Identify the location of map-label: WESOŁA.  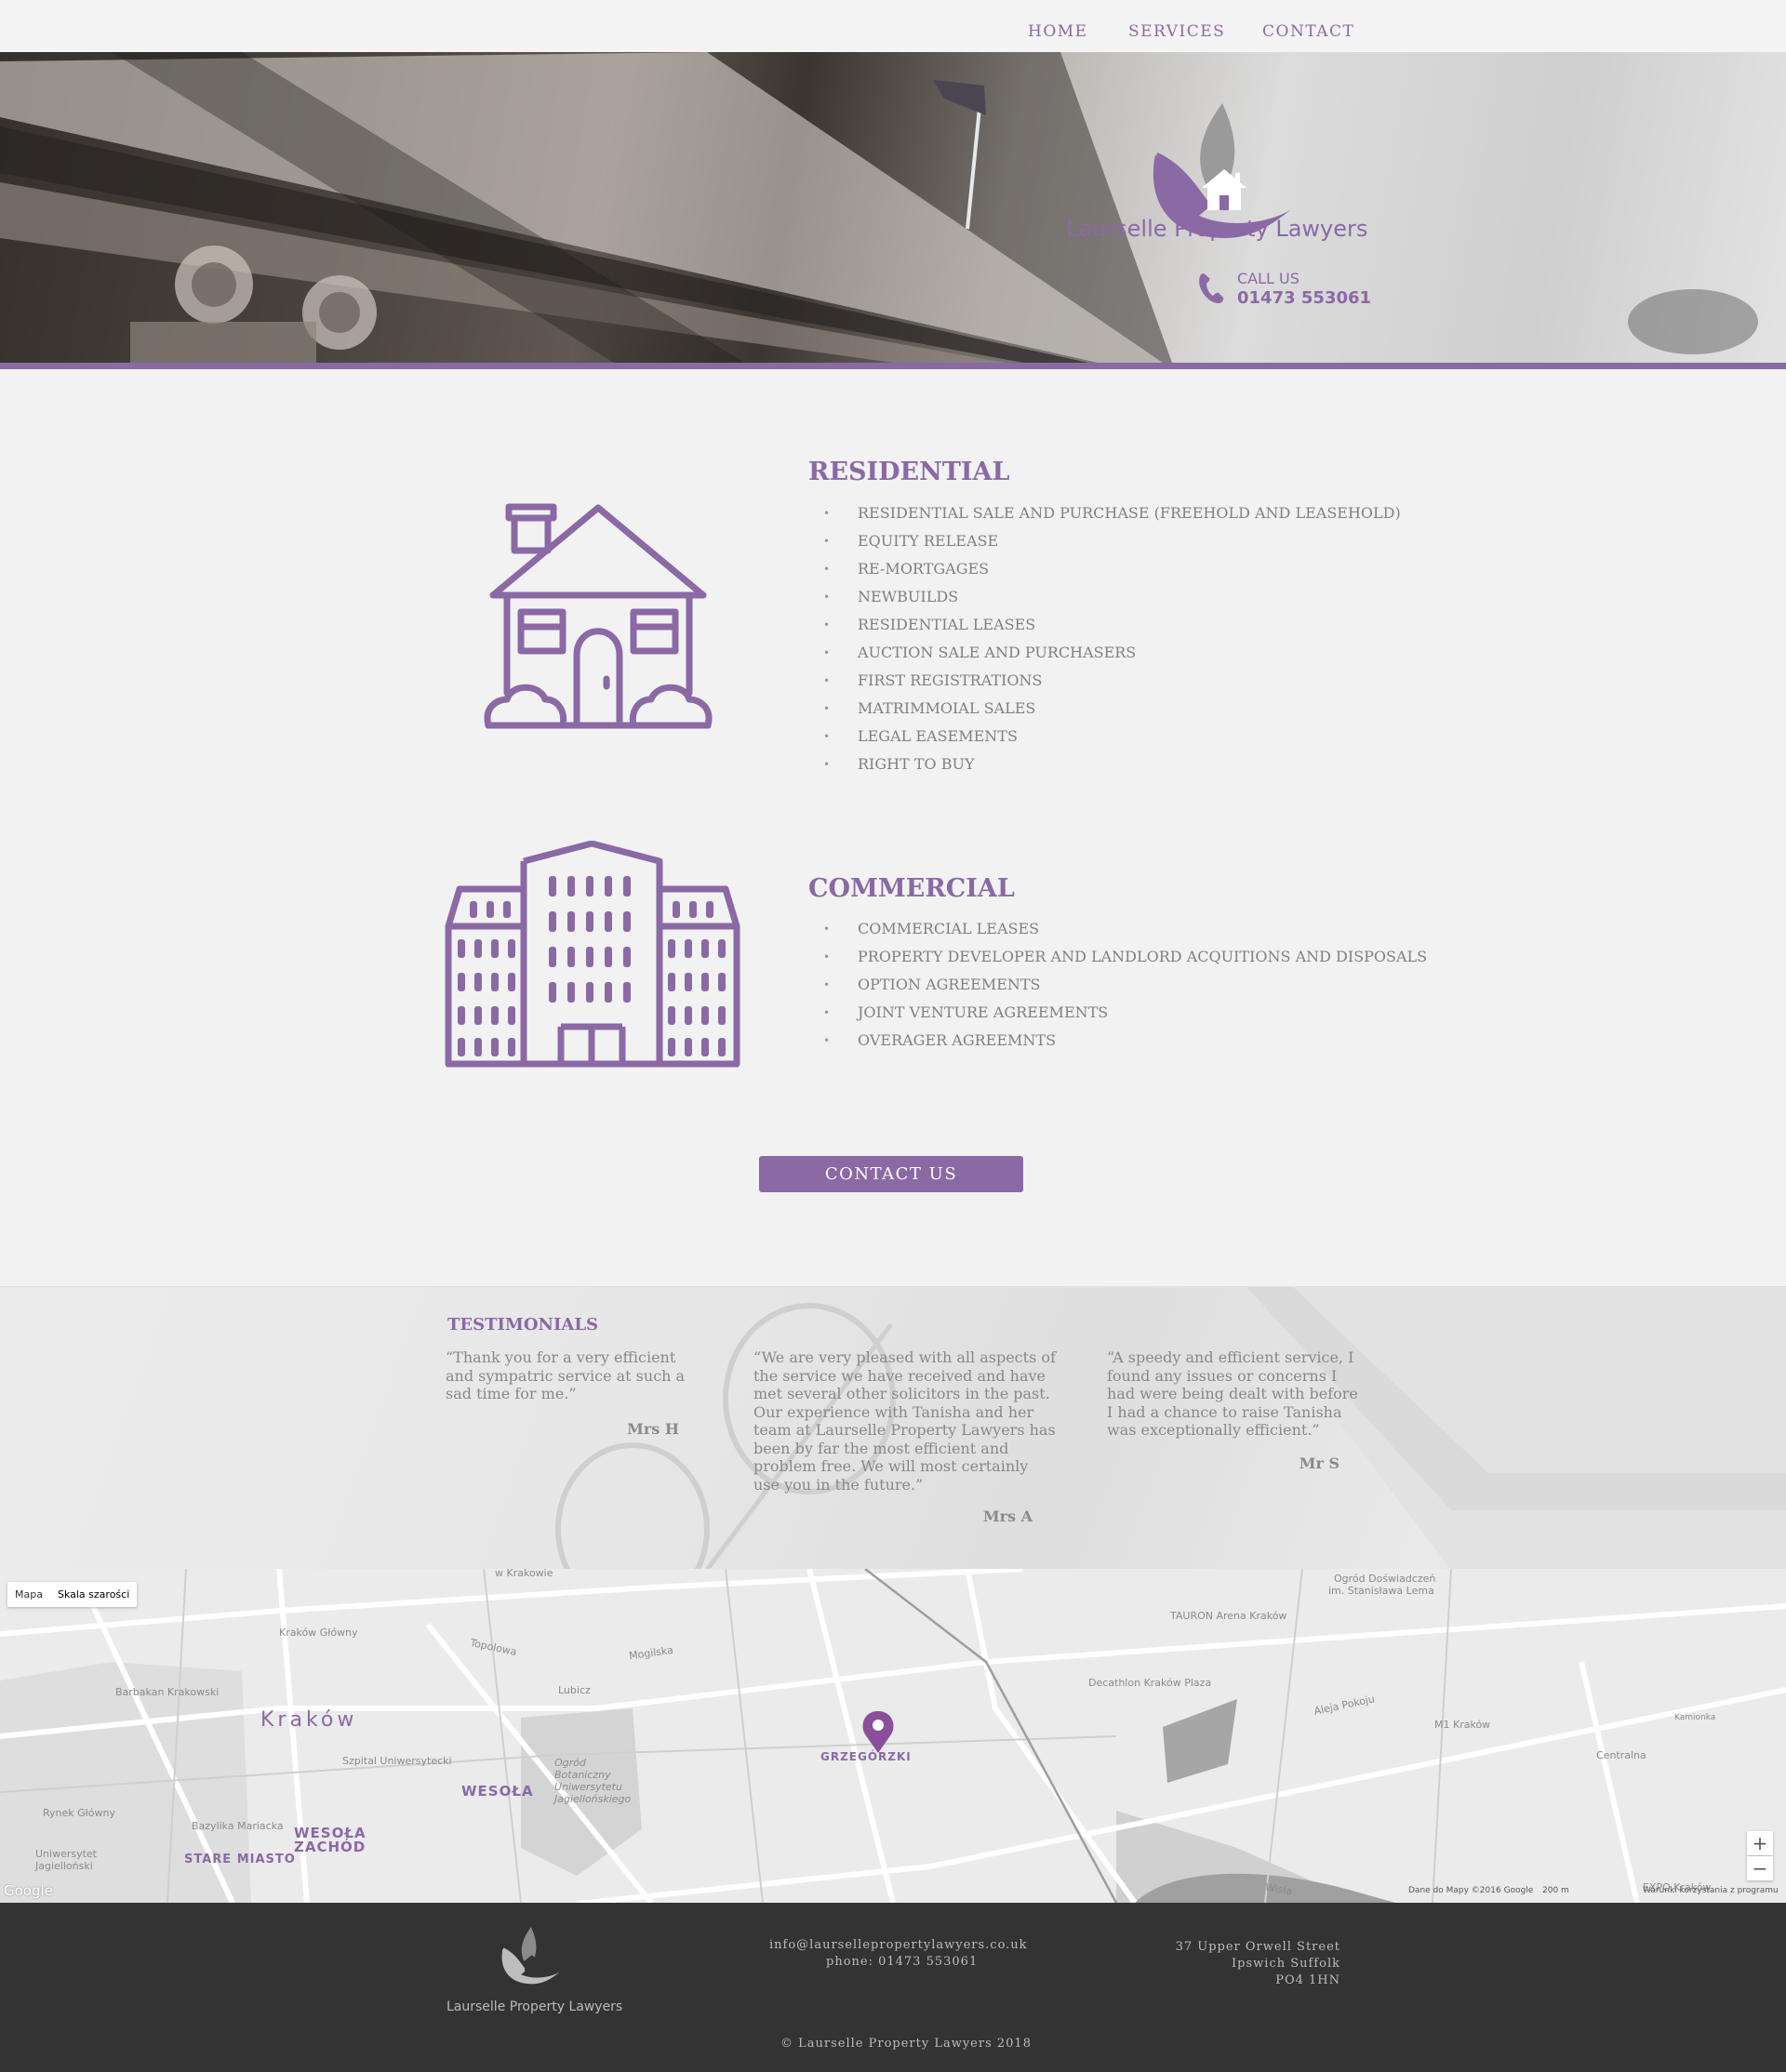
(498, 1791).